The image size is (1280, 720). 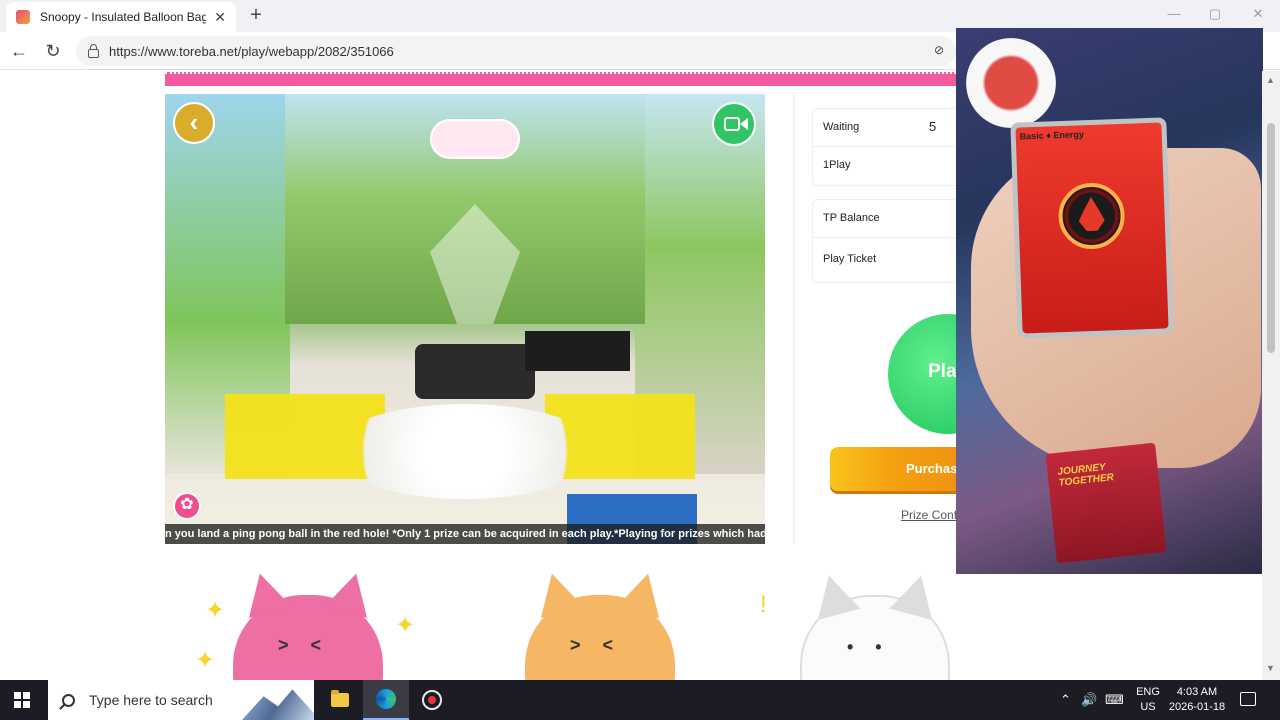 What do you see at coordinates (1197, 692) in the screenshot?
I see `clock-time: 4:03 AM` at bounding box center [1197, 692].